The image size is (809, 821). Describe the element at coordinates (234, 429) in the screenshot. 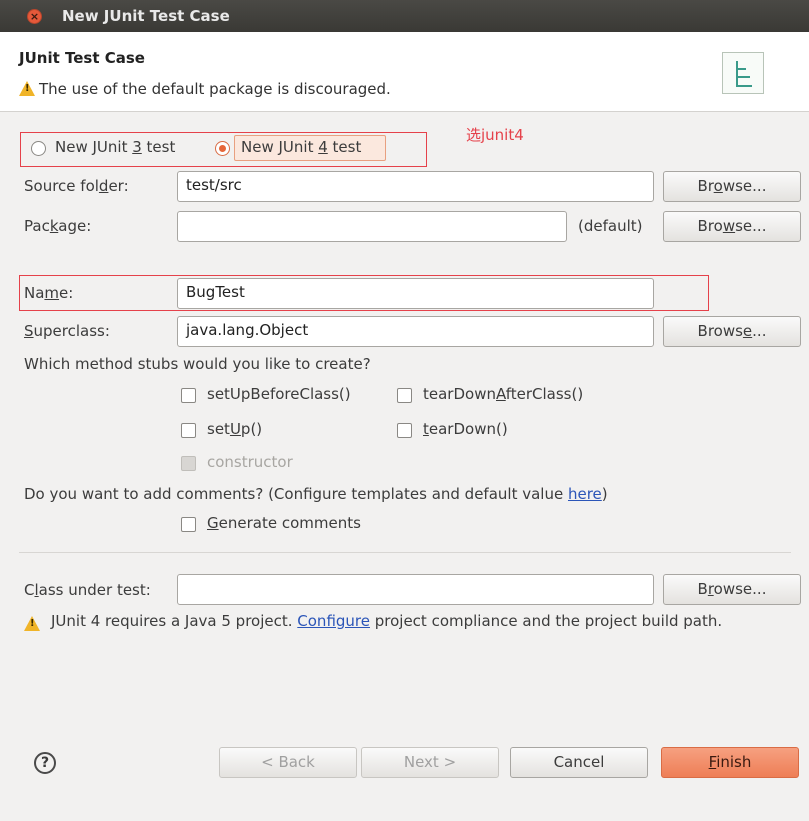

I see `setup-label: setUp()` at that location.